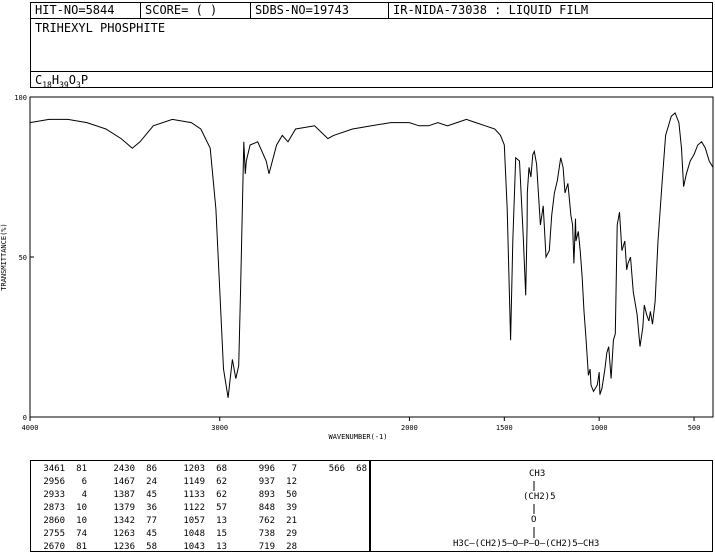 This screenshot has height=554, width=715. What do you see at coordinates (194, 482) in the screenshot?
I see `peak-wavenumber: 1149` at bounding box center [194, 482].